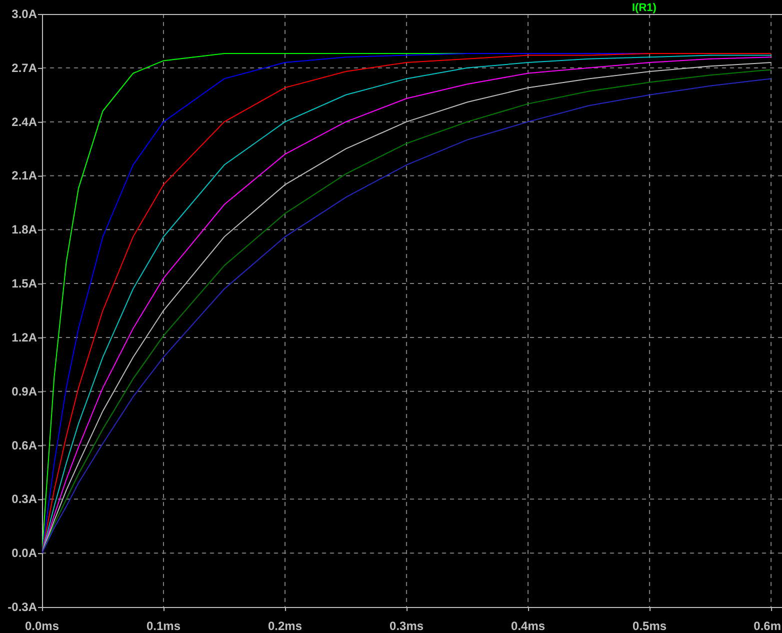 Image resolution: width=782 pixels, height=633 pixels. I want to click on x-tick-label: 0.4ms, so click(528, 626).